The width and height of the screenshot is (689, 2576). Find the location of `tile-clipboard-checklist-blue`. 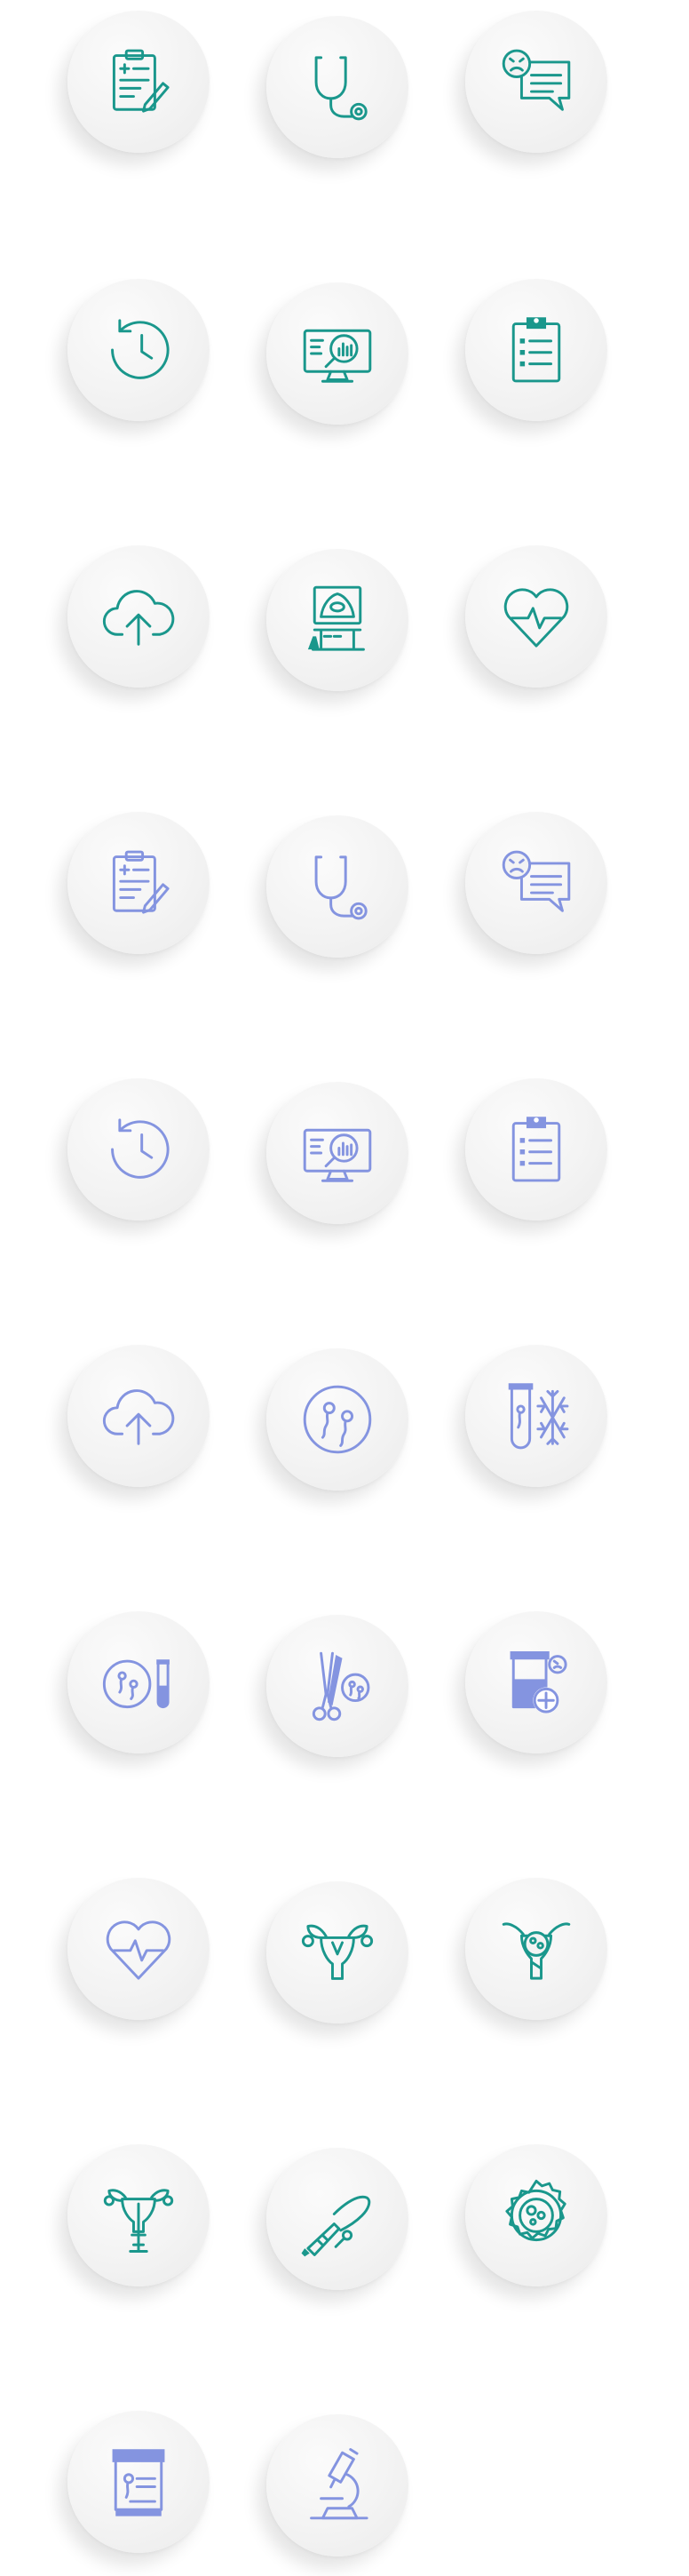

tile-clipboard-checklist-blue is located at coordinates (536, 1149).